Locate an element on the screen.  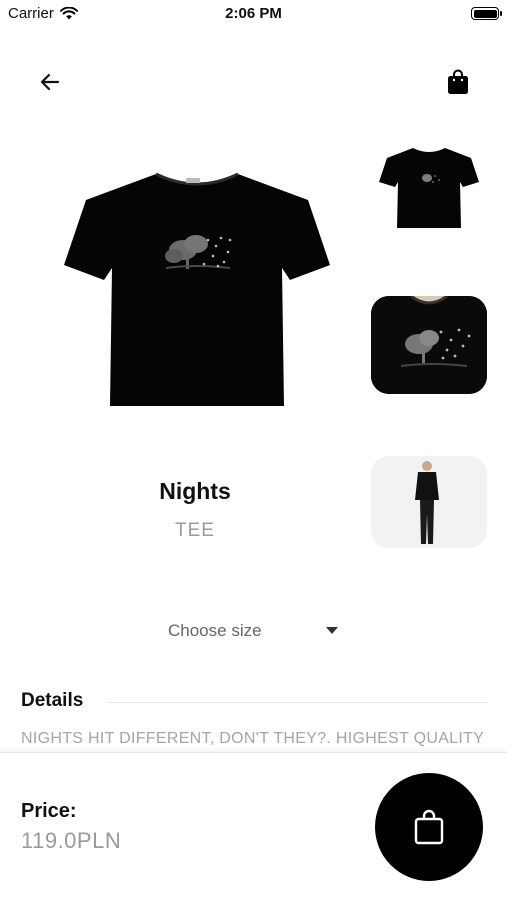
product-name: Nights is located at coordinates (195, 491).